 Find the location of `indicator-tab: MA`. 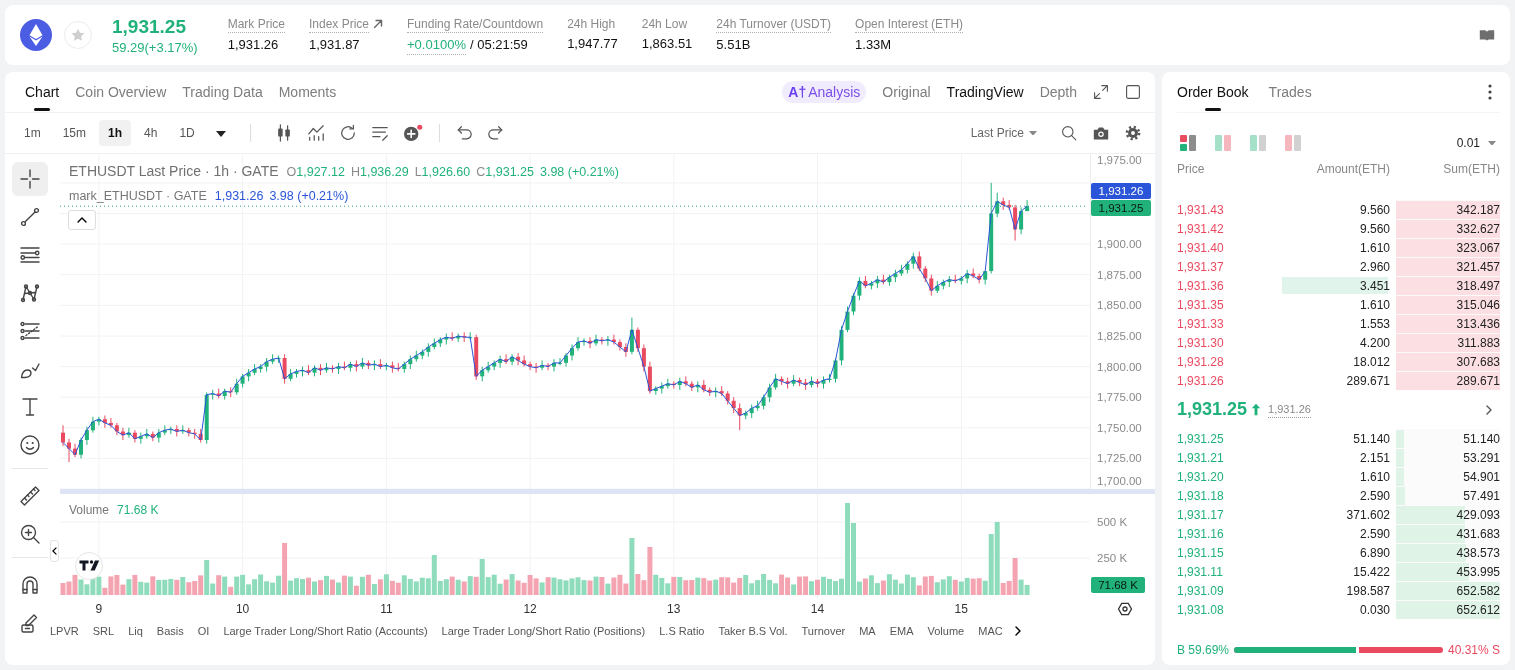

indicator-tab: MA is located at coordinates (867, 631).